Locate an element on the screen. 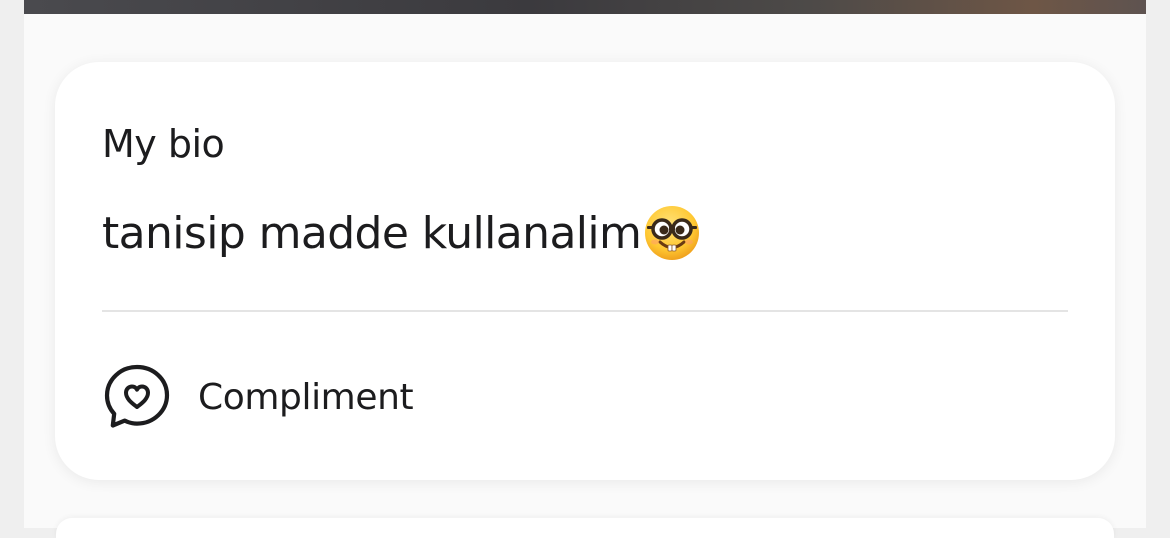  bio-text-row: tanisip madde kullanalim is located at coordinates (401, 233).